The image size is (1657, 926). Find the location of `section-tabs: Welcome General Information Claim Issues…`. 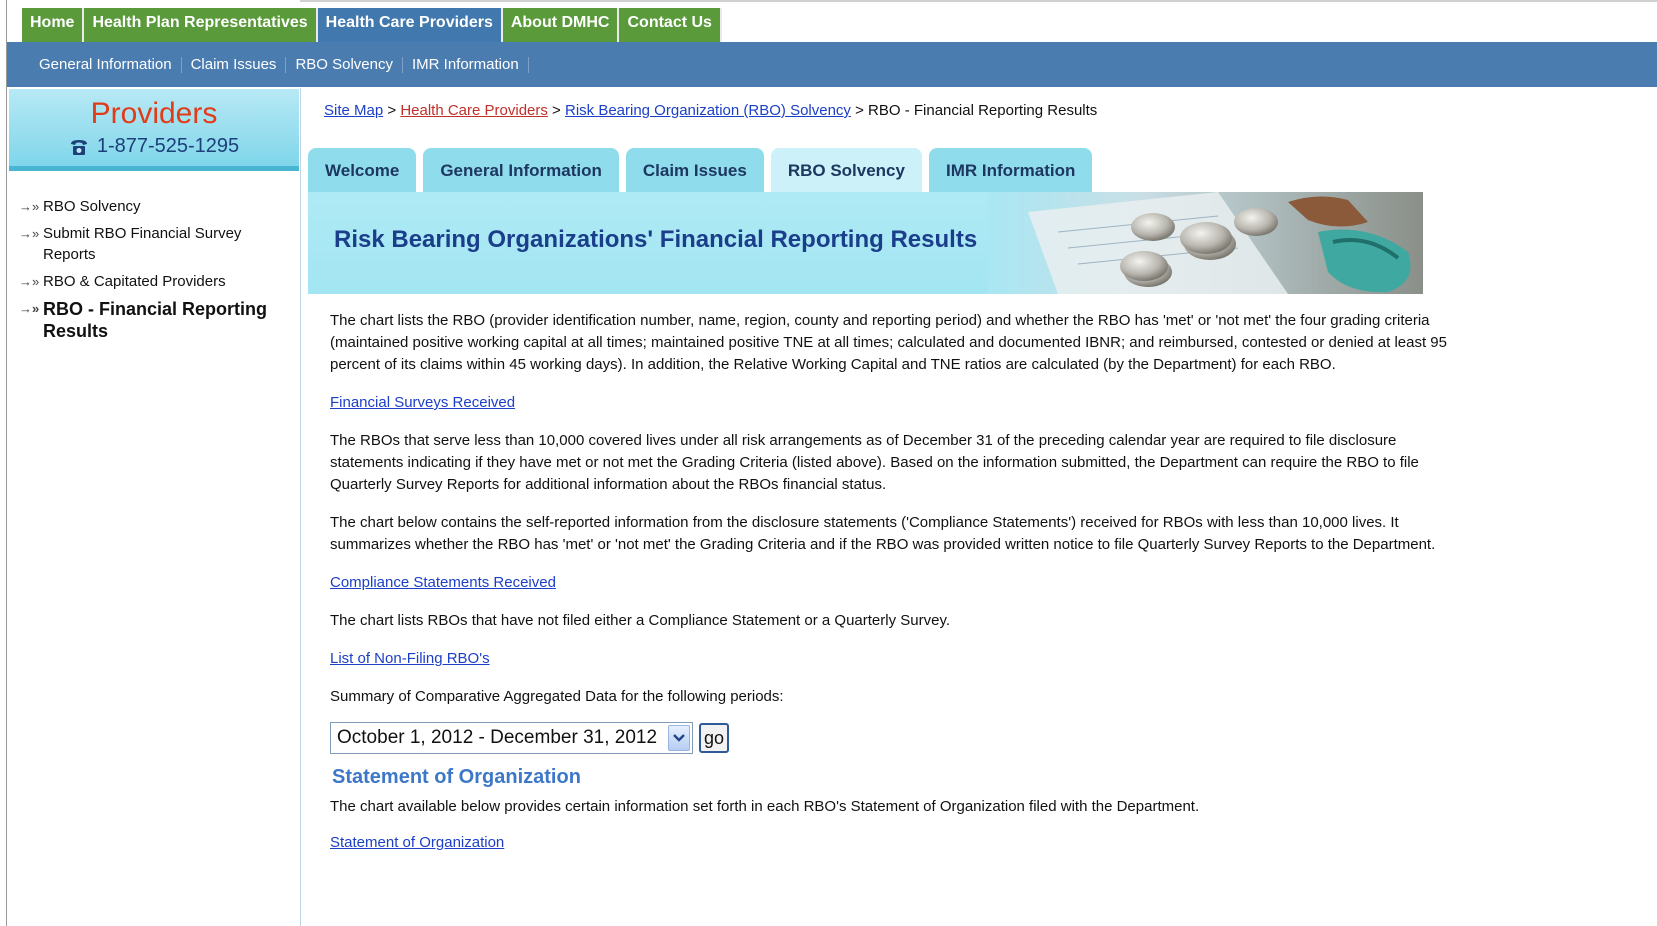

section-tabs: Welcome General Information Claim Issues… is located at coordinates (703, 171).